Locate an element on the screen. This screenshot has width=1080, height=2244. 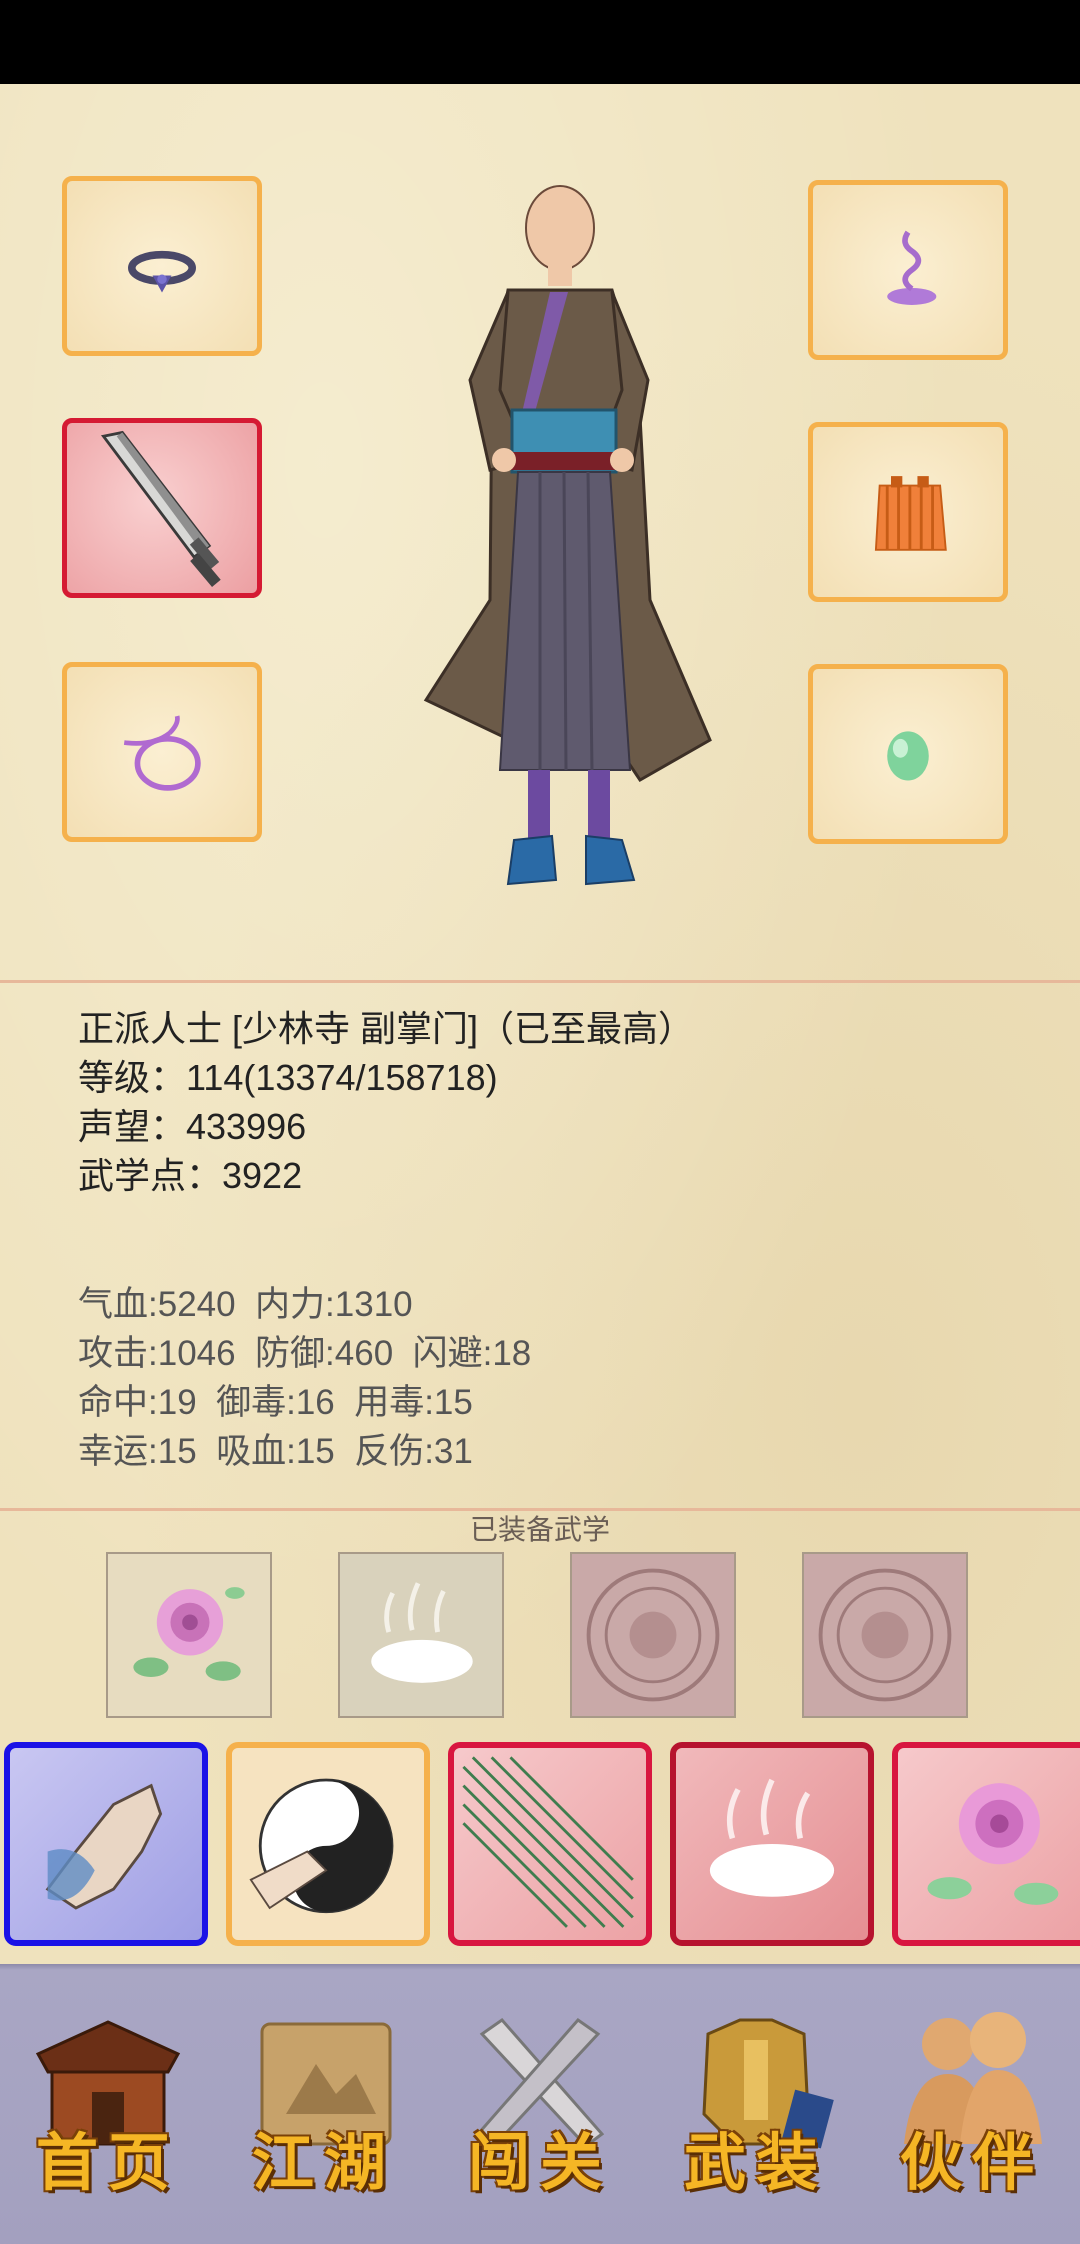
equip-slot-armor-skirt is located at coordinates (908, 512).